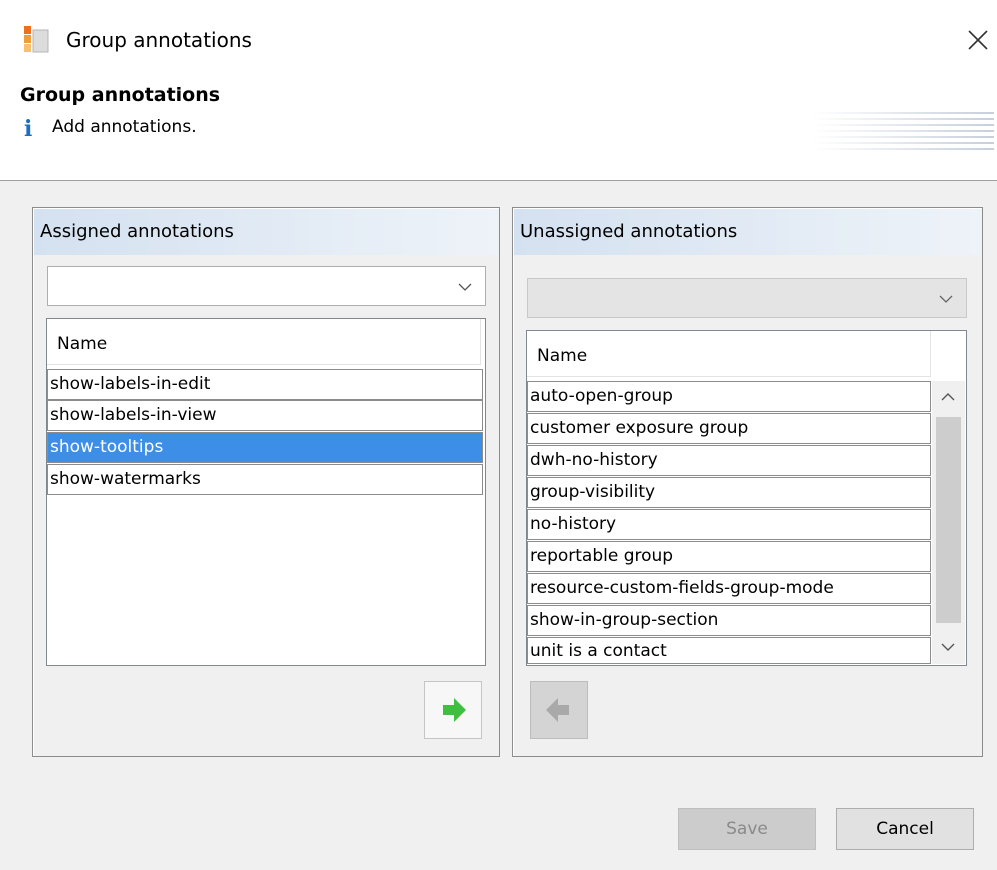 The height and width of the screenshot is (870, 997). What do you see at coordinates (28, 129) in the screenshot?
I see `info-icon: i` at bounding box center [28, 129].